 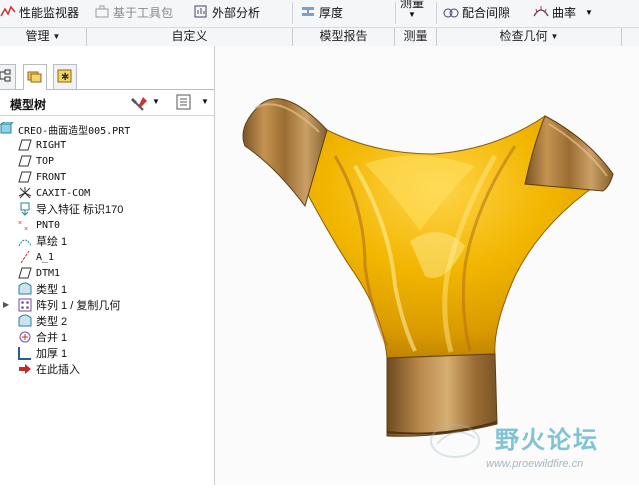 I want to click on ribbon-commands: 性能监视器 基于工具包 外部分析 厚度 测量 ▼ 配合间隙 曲率 ▼, so click(x=319, y=13).